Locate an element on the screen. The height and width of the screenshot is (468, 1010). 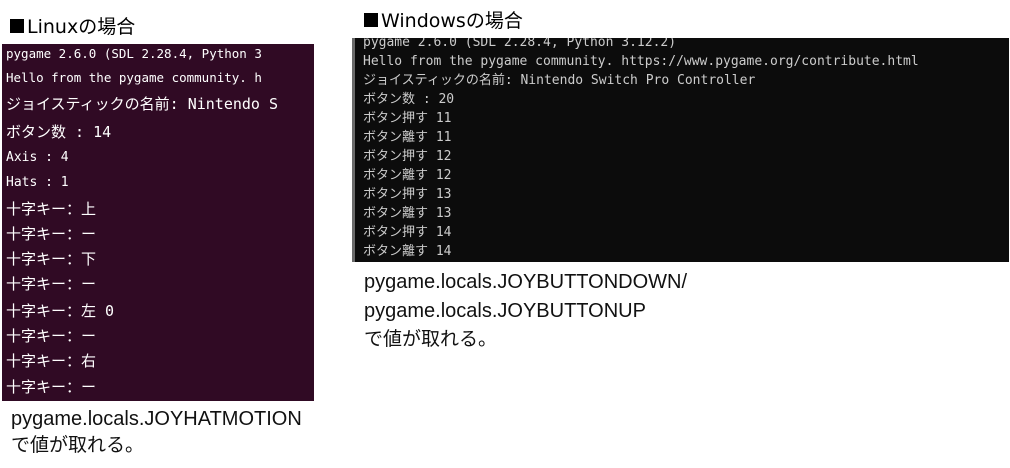
terminal-line: ボタン押す 14 is located at coordinates (407, 232).